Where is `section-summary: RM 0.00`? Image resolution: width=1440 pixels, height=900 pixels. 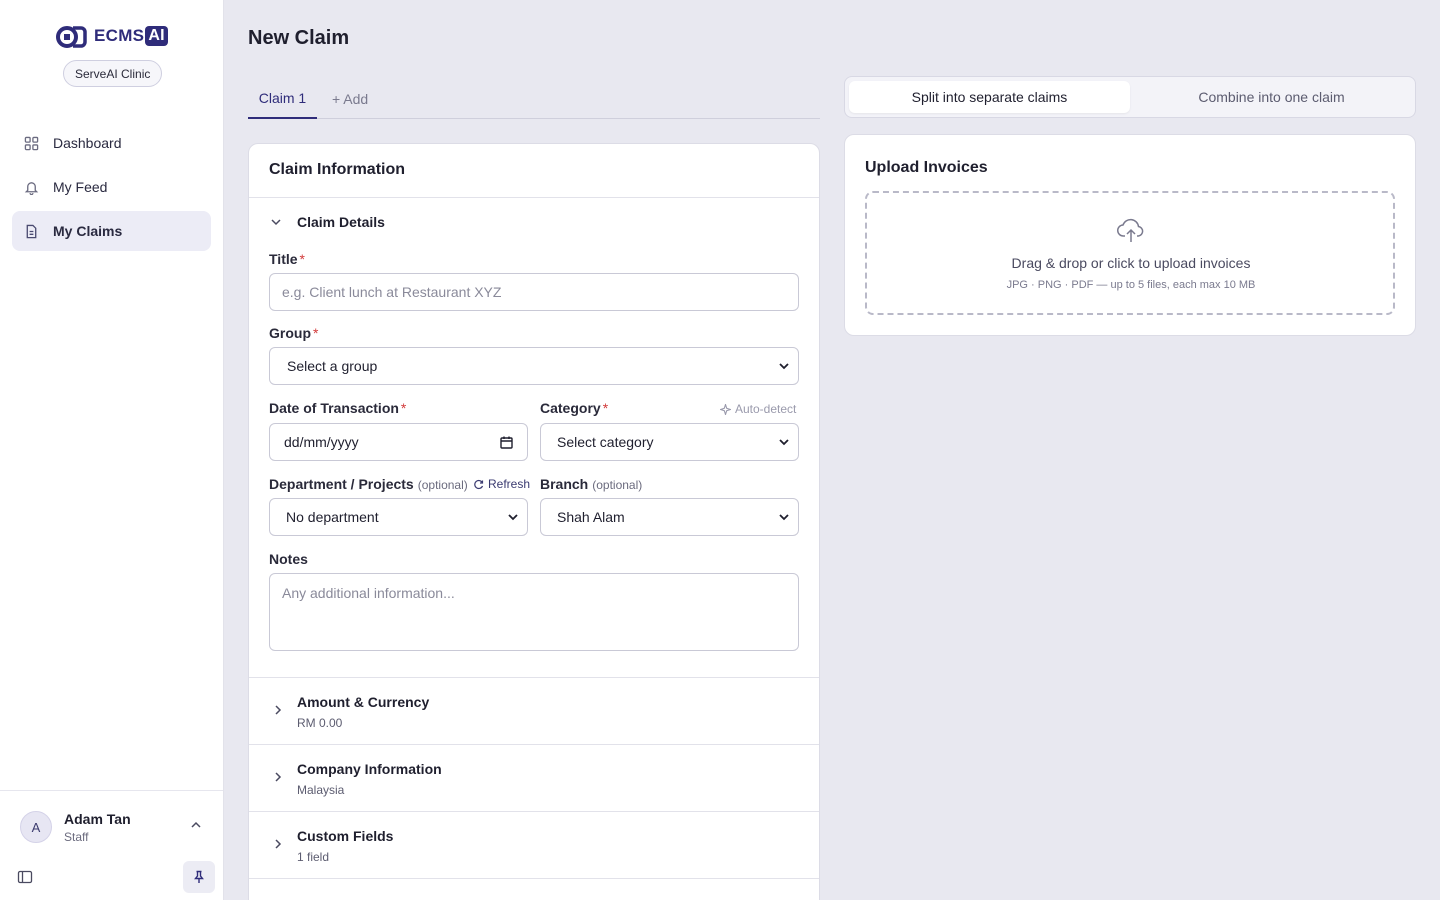
section-summary: RM 0.00 is located at coordinates (320, 723).